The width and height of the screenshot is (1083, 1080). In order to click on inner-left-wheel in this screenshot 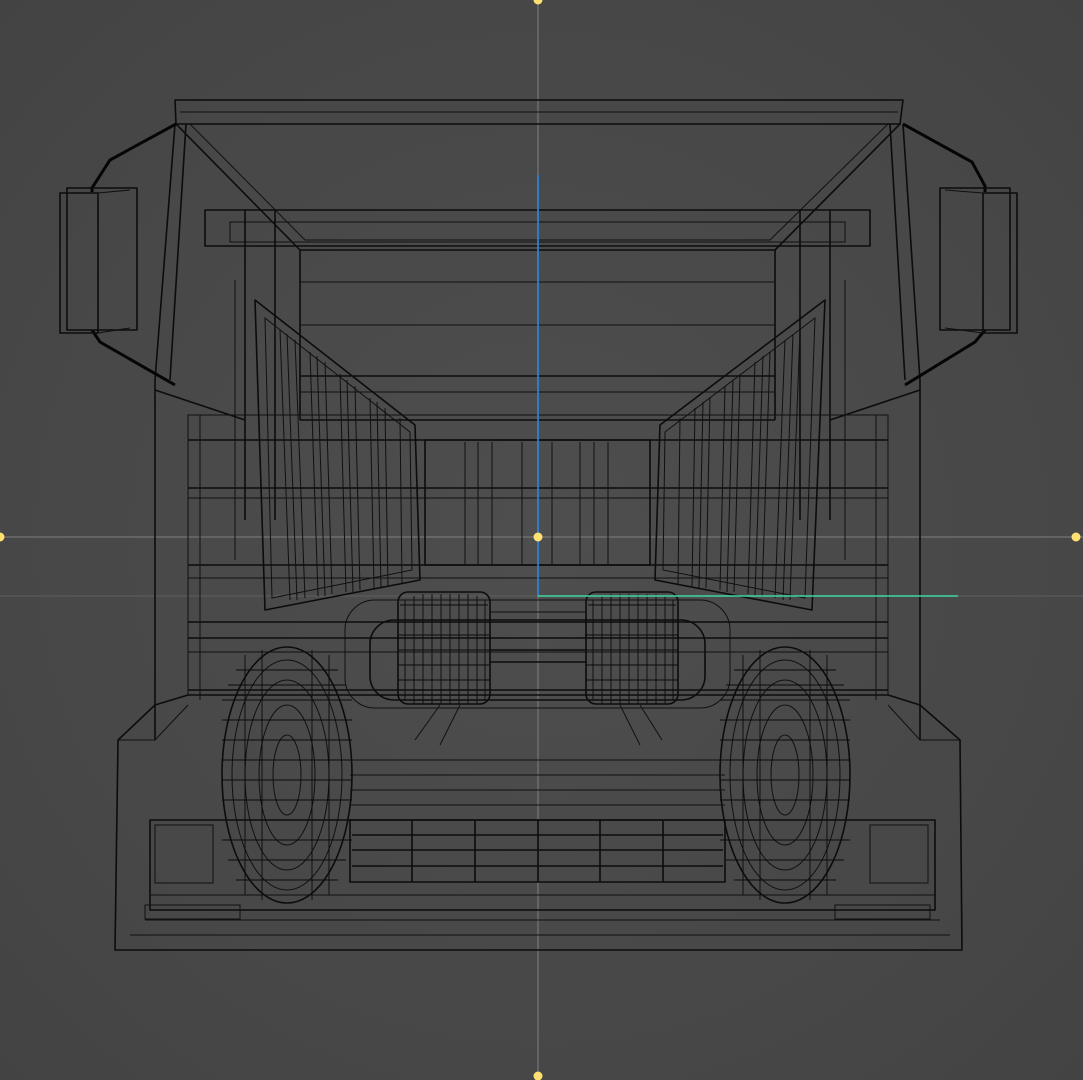, I will do `click(444, 648)`.